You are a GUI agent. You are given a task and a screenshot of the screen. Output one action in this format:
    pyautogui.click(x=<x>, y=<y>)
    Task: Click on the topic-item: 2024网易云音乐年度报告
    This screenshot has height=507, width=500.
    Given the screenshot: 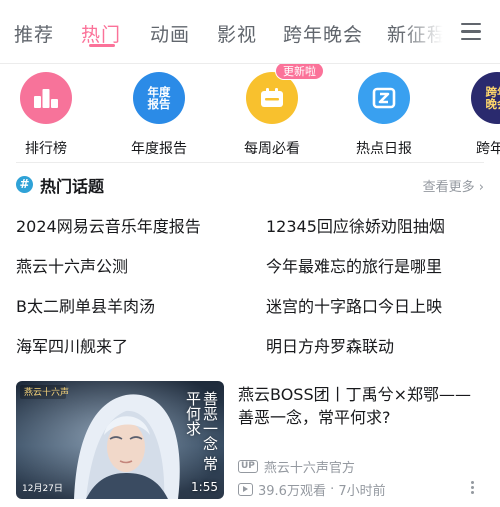 What is the action you would take?
    pyautogui.click(x=108, y=225)
    